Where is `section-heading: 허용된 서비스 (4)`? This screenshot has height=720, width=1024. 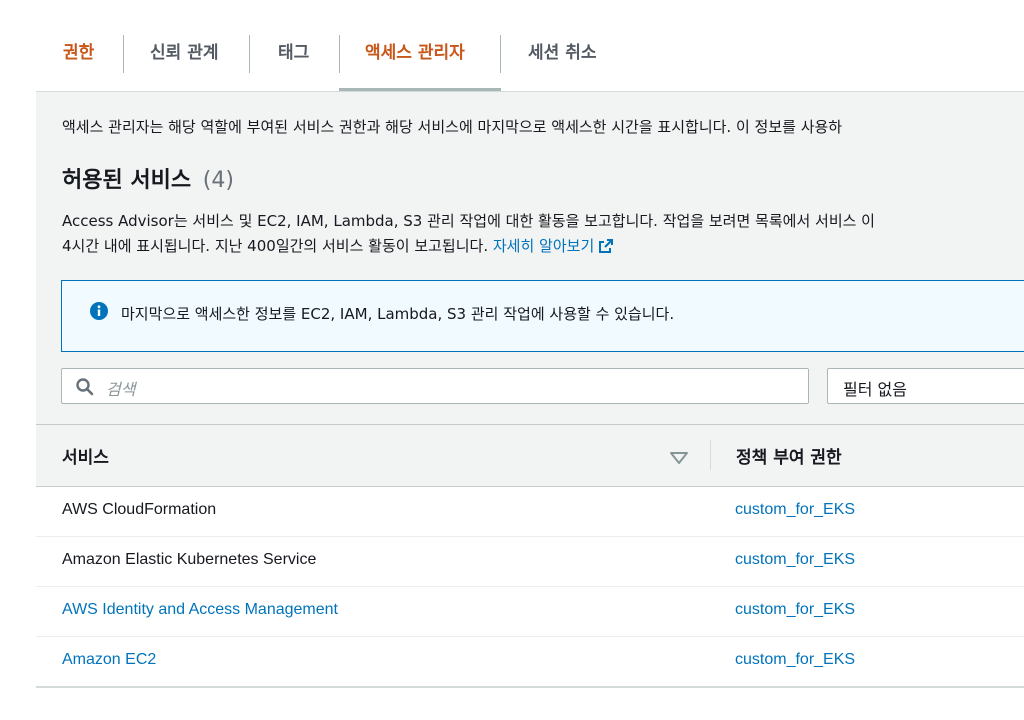
section-heading: 허용된 서비스 (4) is located at coordinates (148, 178).